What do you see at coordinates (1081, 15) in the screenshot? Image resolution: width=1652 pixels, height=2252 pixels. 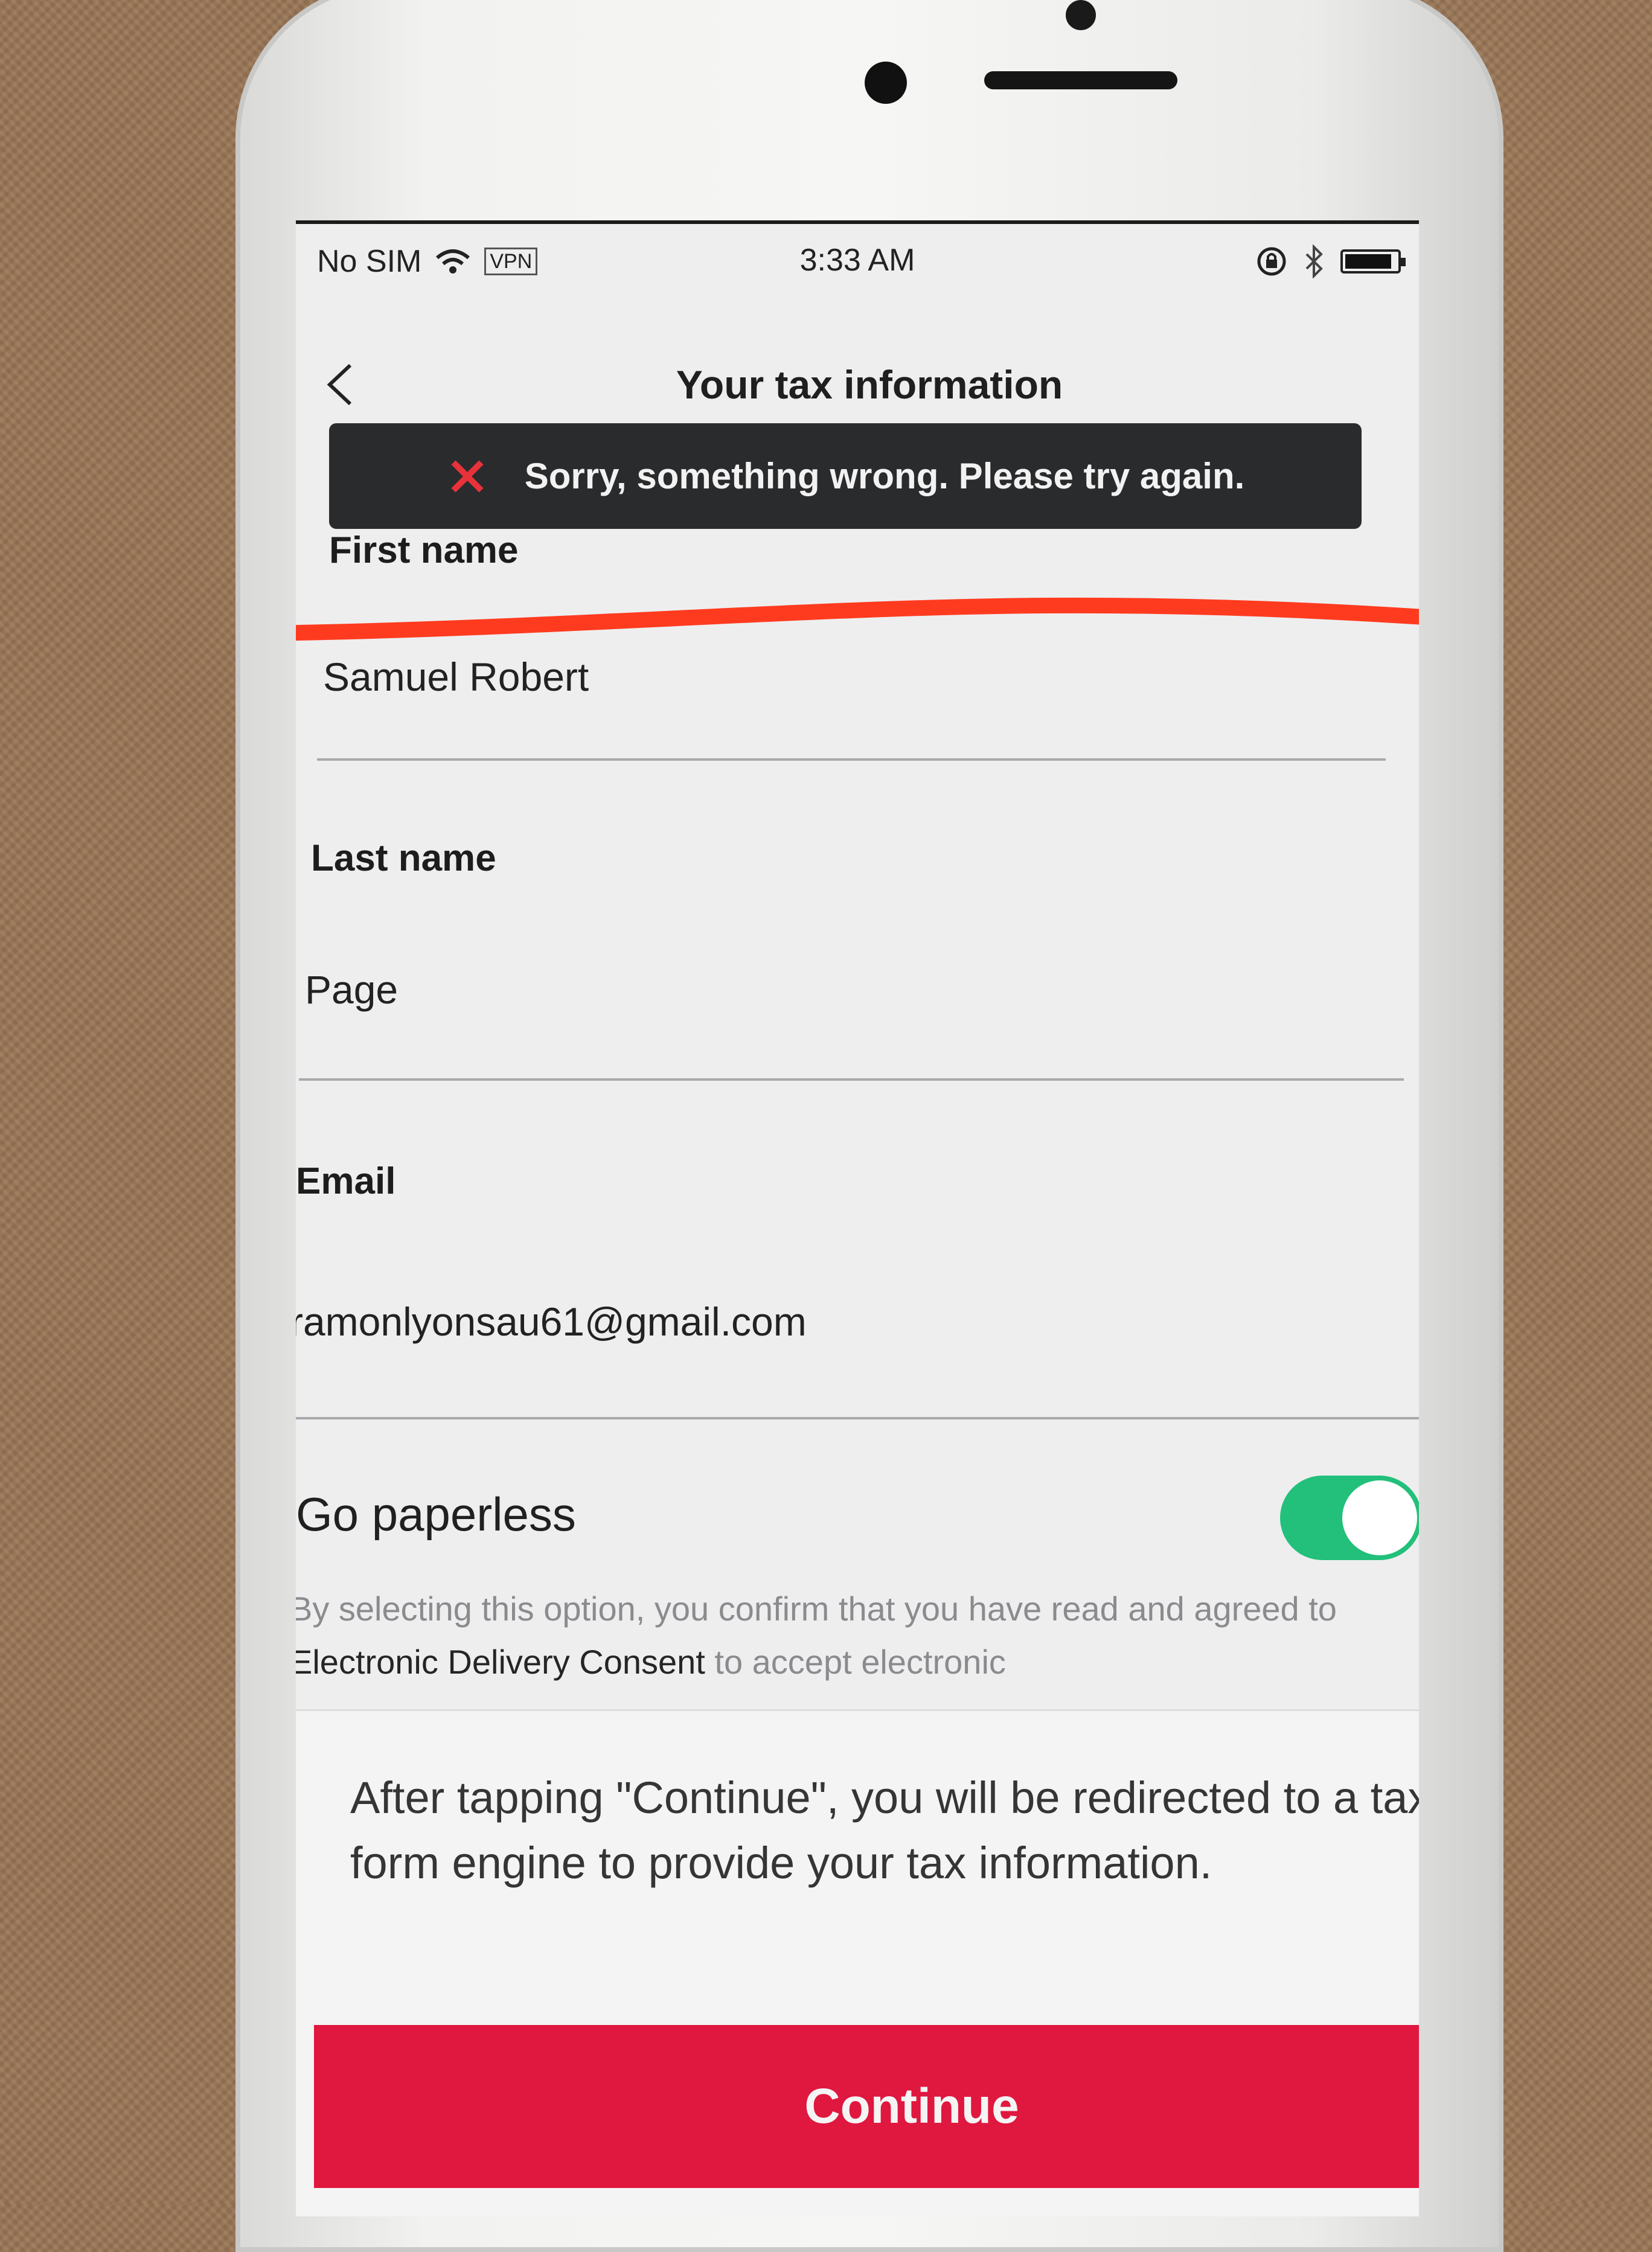 I see `front-camera` at bounding box center [1081, 15].